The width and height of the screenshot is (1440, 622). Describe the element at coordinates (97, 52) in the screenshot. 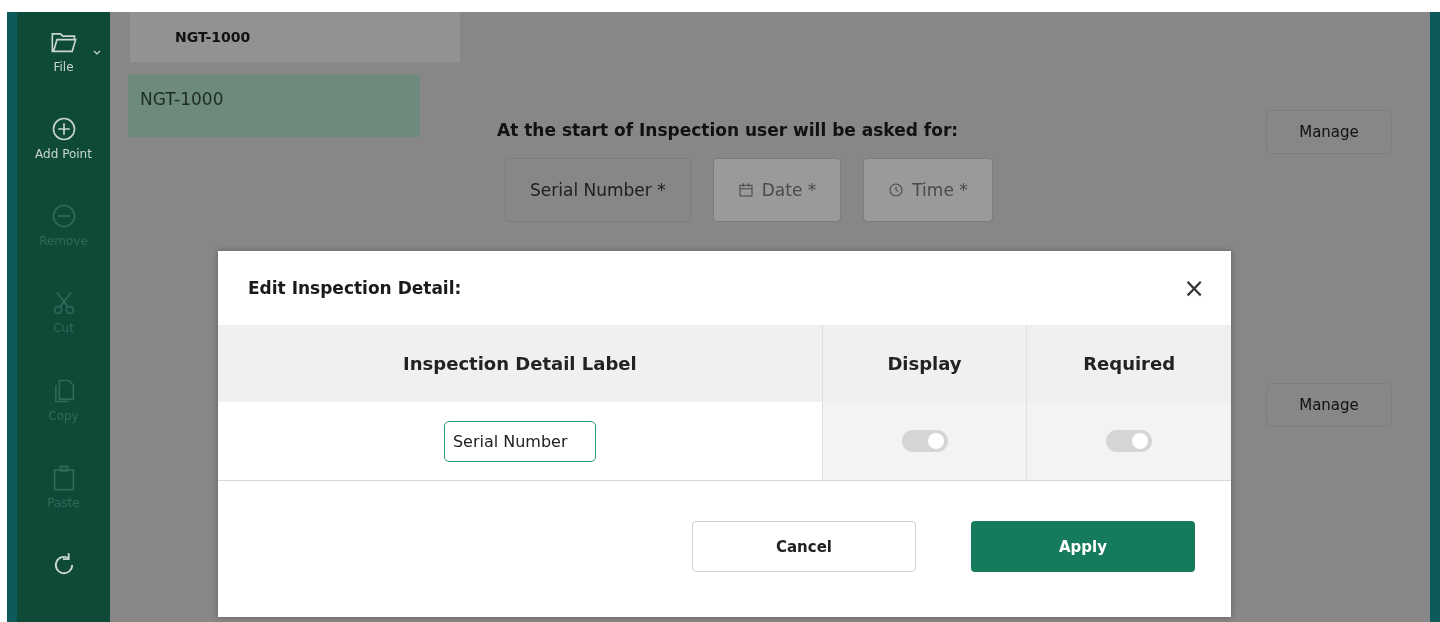

I see `chevron-down-icon` at that location.